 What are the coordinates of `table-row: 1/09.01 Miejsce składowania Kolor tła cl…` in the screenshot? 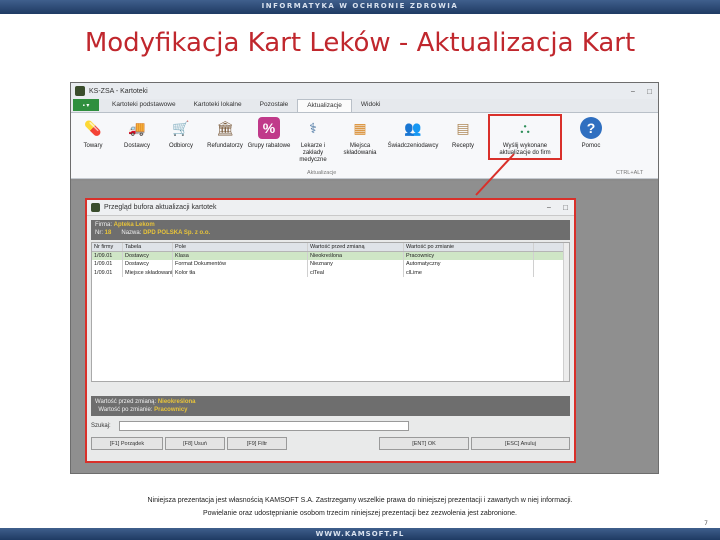 It's located at (330, 272).